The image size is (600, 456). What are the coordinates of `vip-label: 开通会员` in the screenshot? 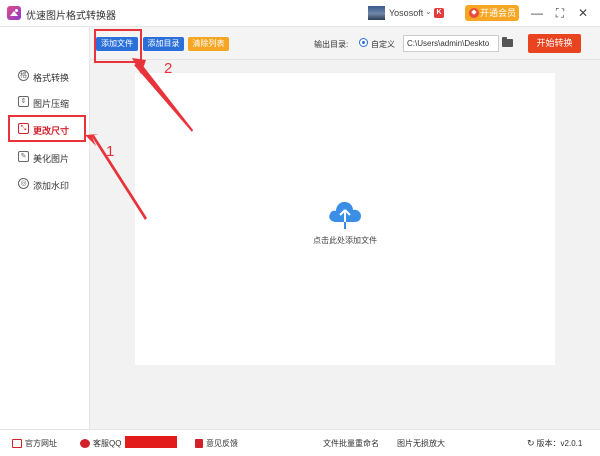 It's located at (498, 13).